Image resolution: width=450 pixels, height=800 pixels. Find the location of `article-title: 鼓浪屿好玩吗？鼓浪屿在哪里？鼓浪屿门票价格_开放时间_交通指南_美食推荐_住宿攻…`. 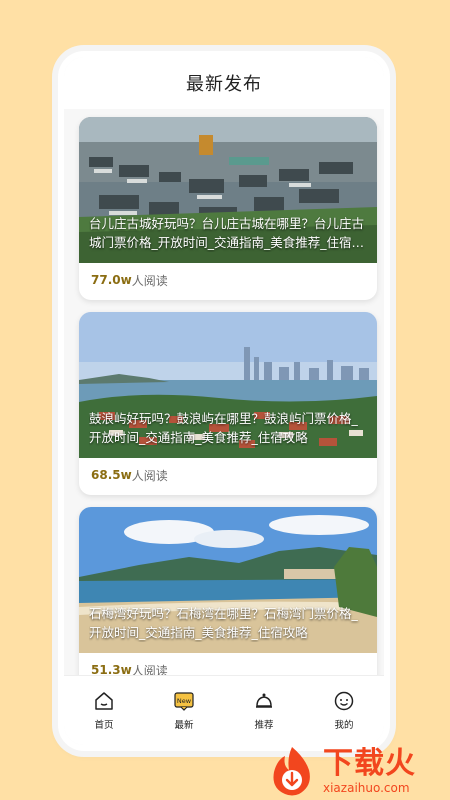

article-title: 鼓浪屿好玩吗？鼓浪屿在哪里？鼓浪屿门票价格_开放时间_交通指南_美食推荐_住宿攻… is located at coordinates (223, 428).